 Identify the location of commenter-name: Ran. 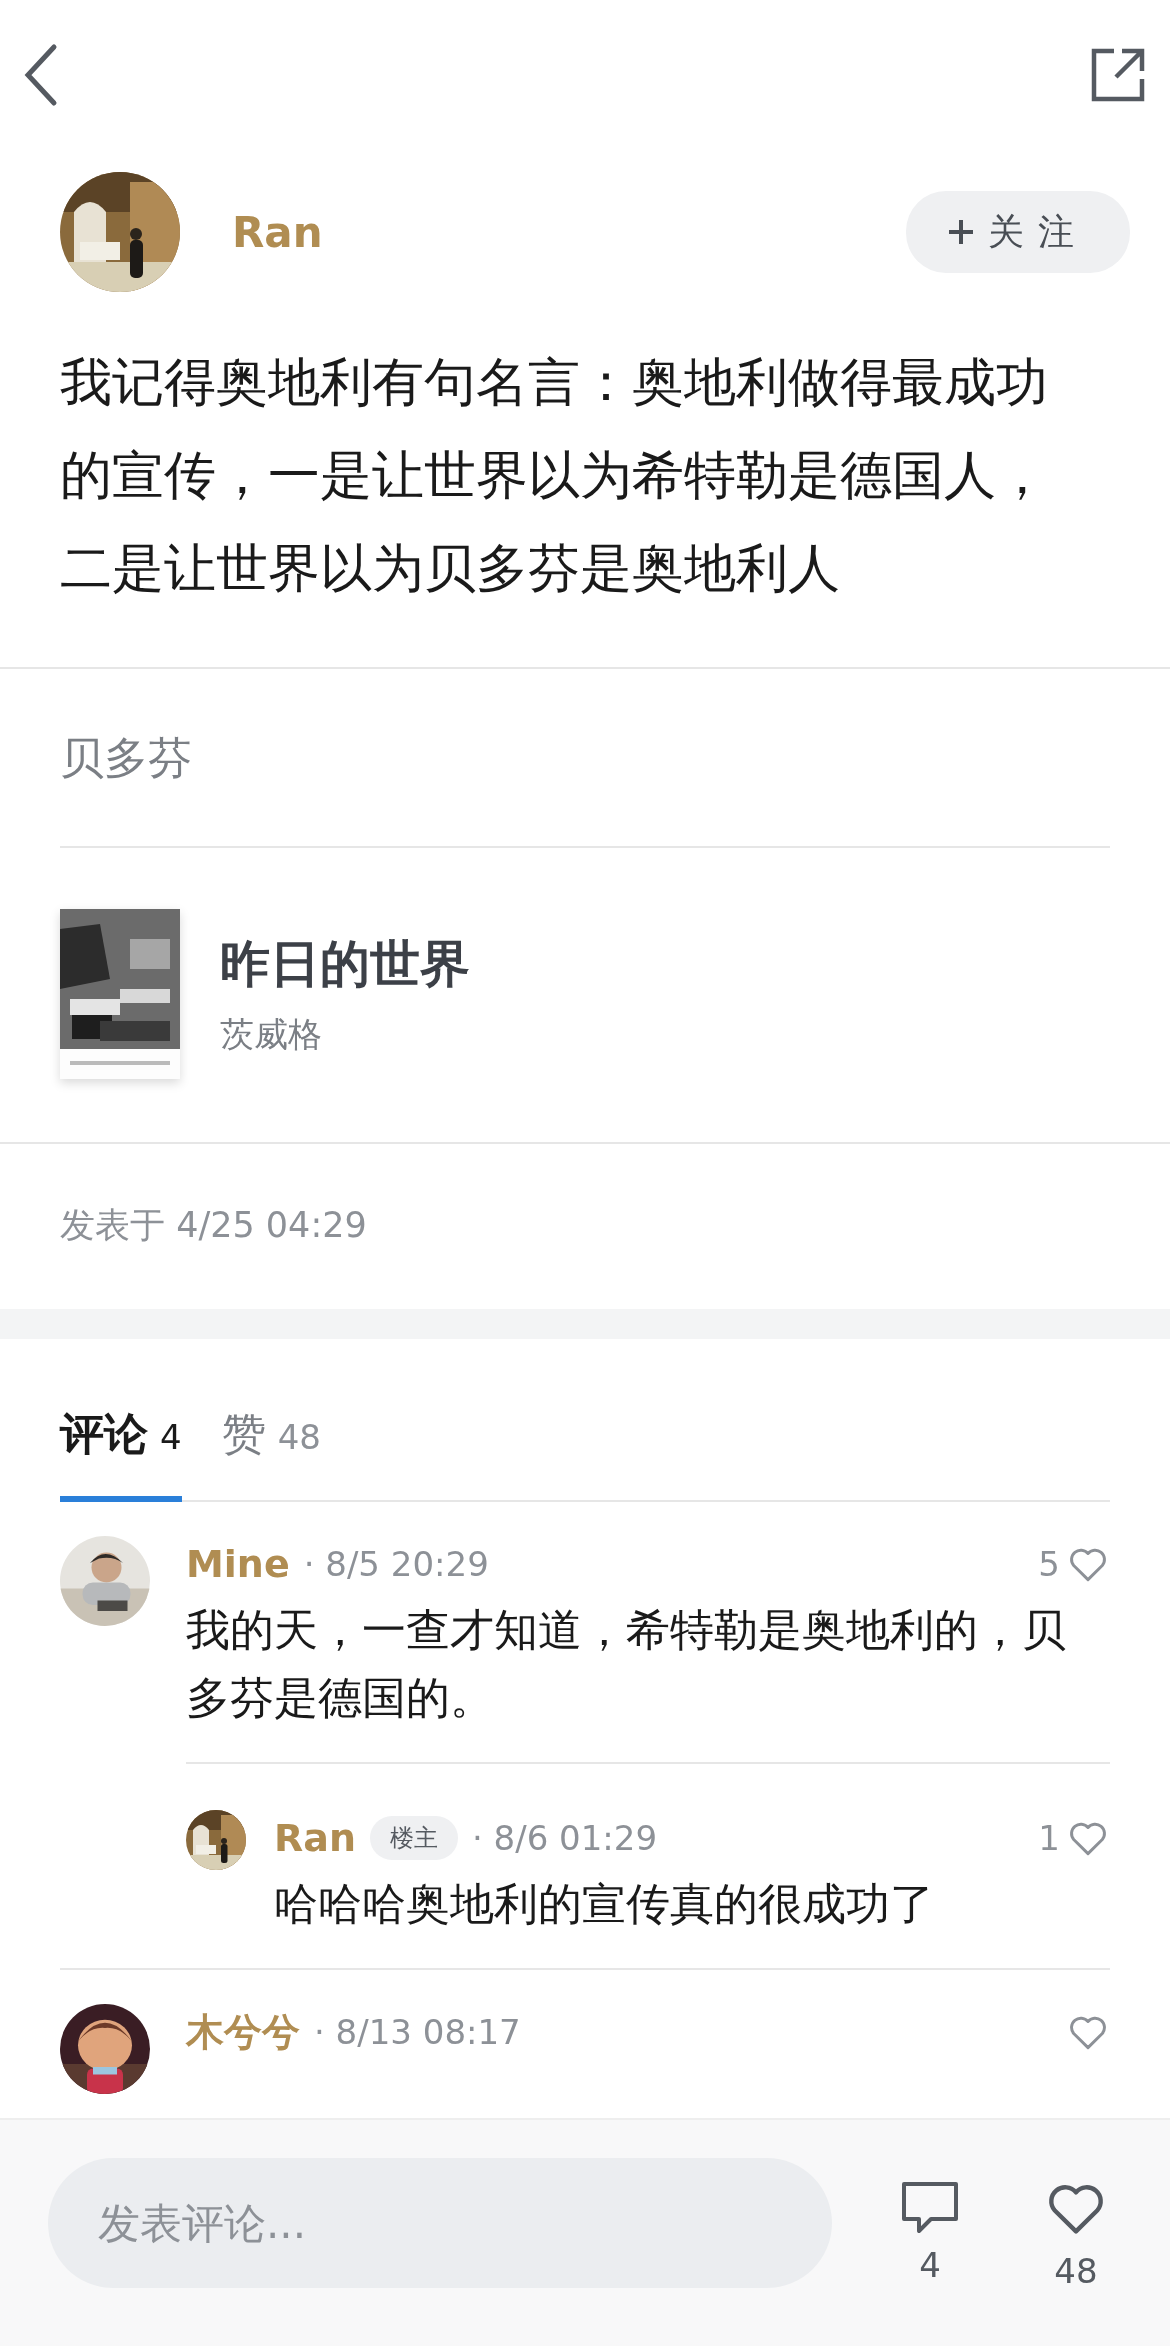
(315, 1838).